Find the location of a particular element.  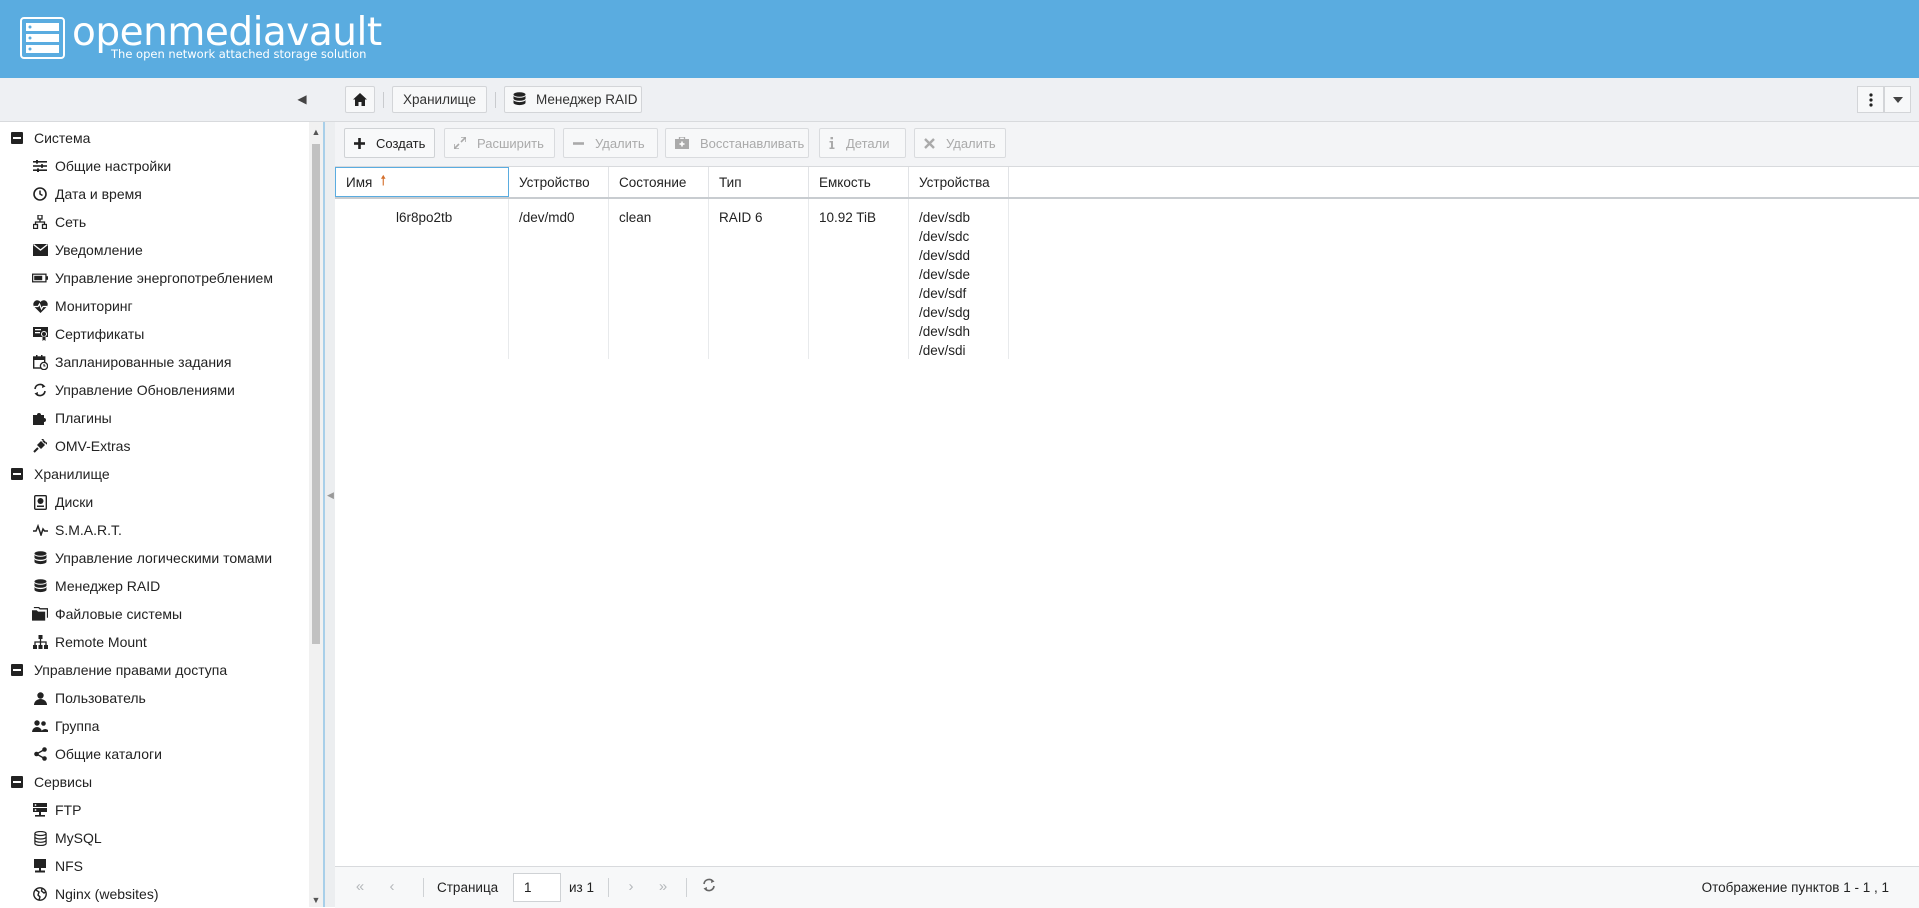

nav-item-file-systems: Файловые системы is located at coordinates (107, 614).